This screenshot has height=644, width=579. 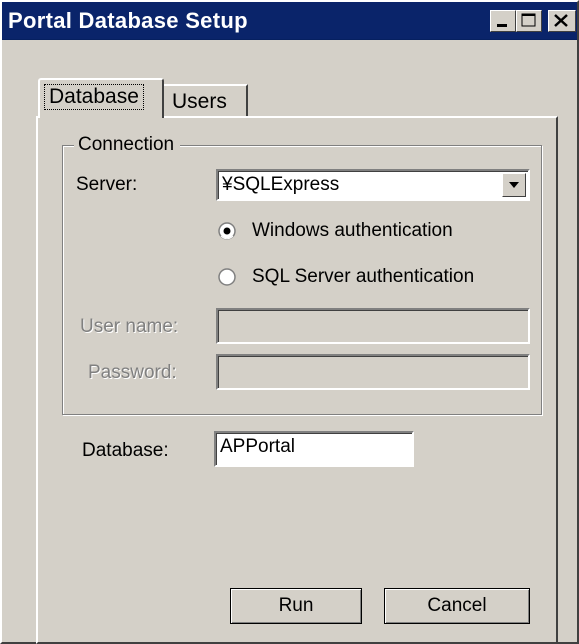 I want to click on run-button: Run, so click(x=296, y=606).